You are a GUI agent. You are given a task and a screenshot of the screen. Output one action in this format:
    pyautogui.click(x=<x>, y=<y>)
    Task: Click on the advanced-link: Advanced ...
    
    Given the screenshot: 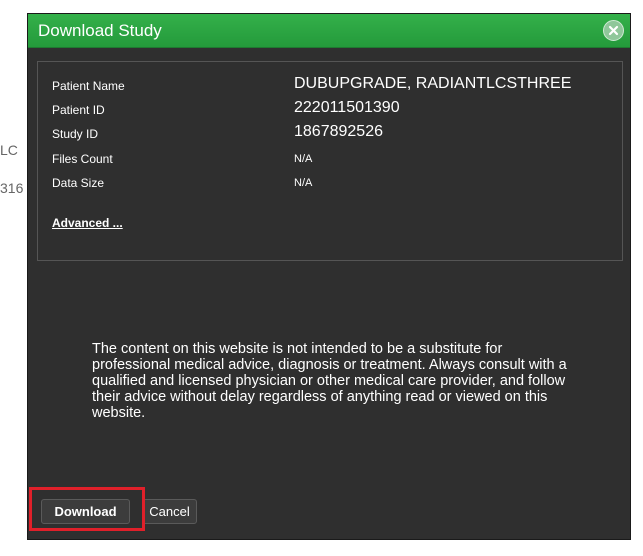 What is the action you would take?
    pyautogui.click(x=87, y=223)
    